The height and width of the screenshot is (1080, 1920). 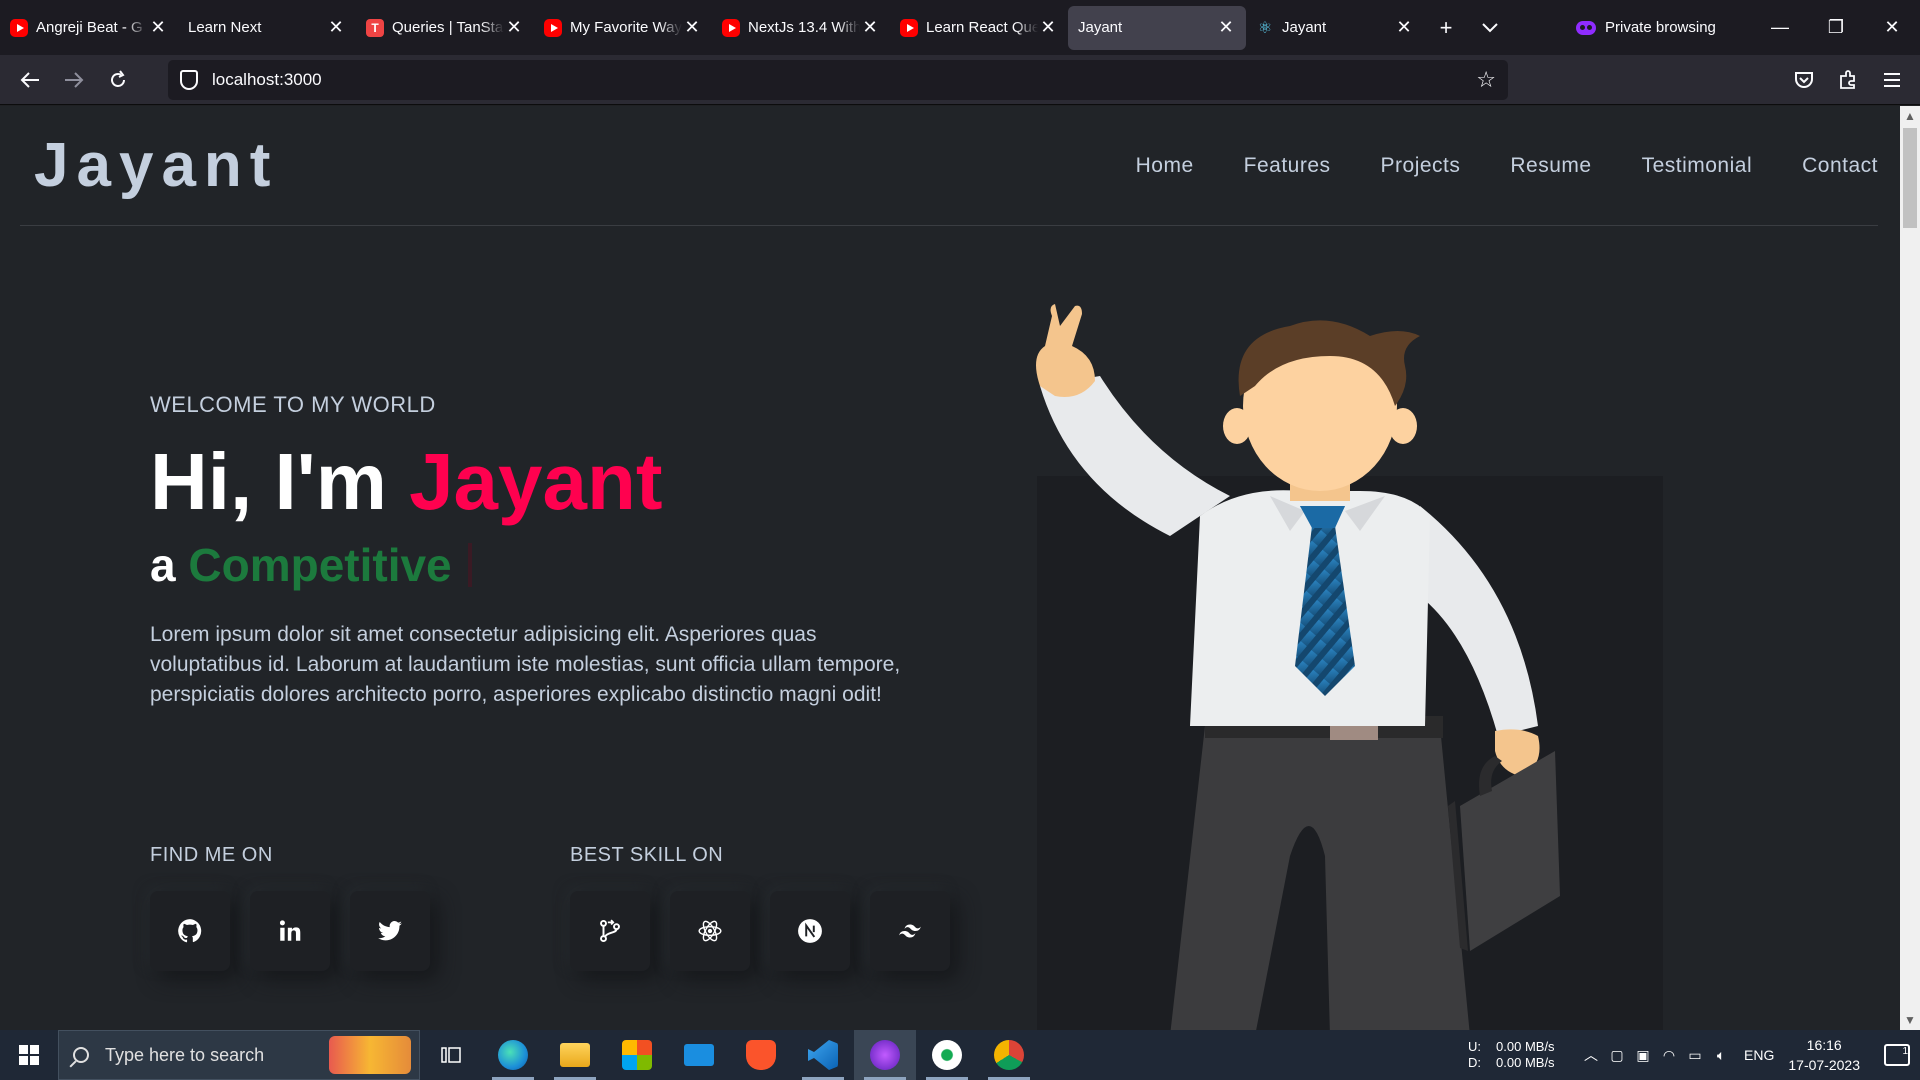 I want to click on search-icon, so click(x=81, y=1055).